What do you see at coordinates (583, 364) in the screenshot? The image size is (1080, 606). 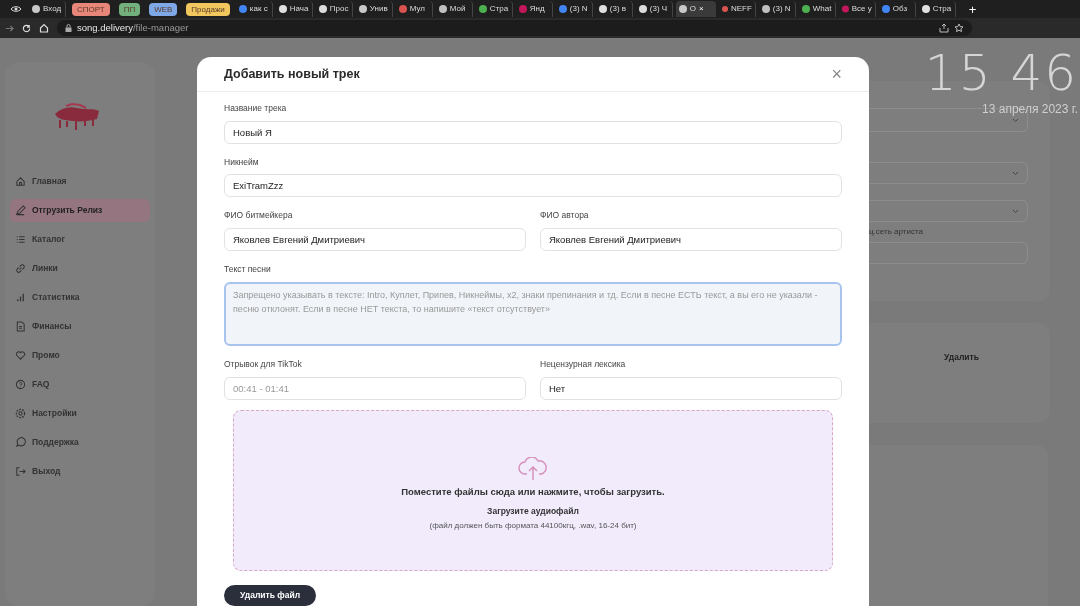 I see `field-label: Нецензурная лексика` at bounding box center [583, 364].